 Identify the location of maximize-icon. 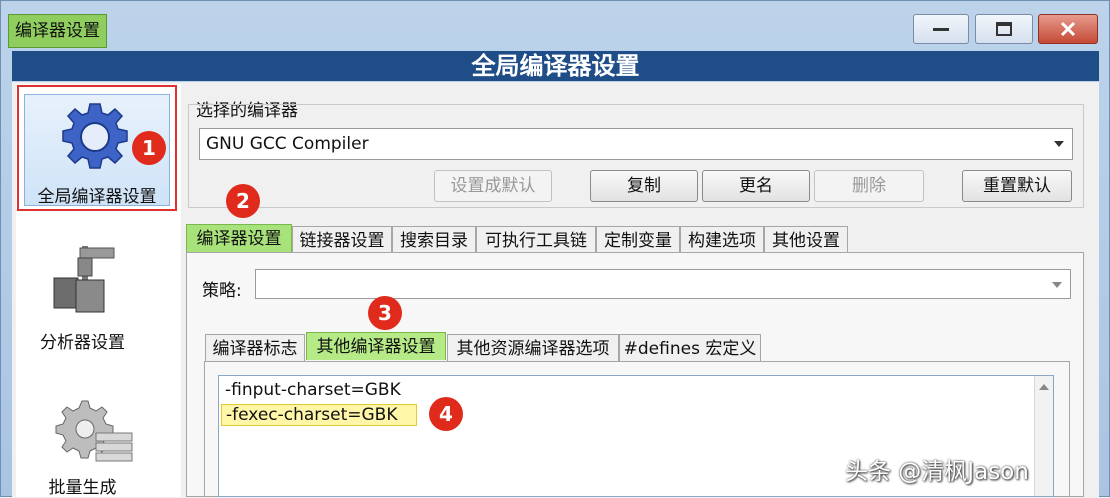
(1004, 29).